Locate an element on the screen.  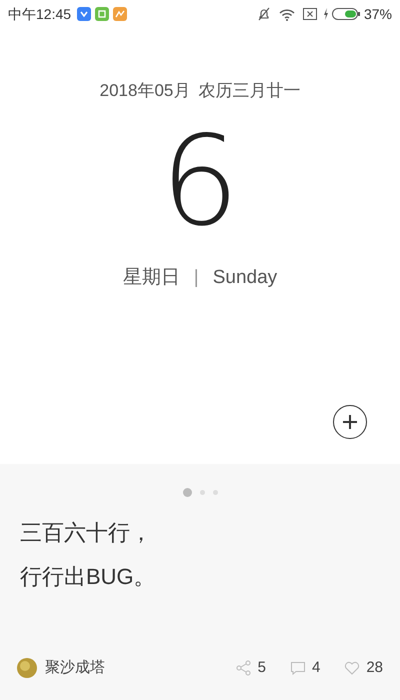
charging-icon is located at coordinates (325, 14).